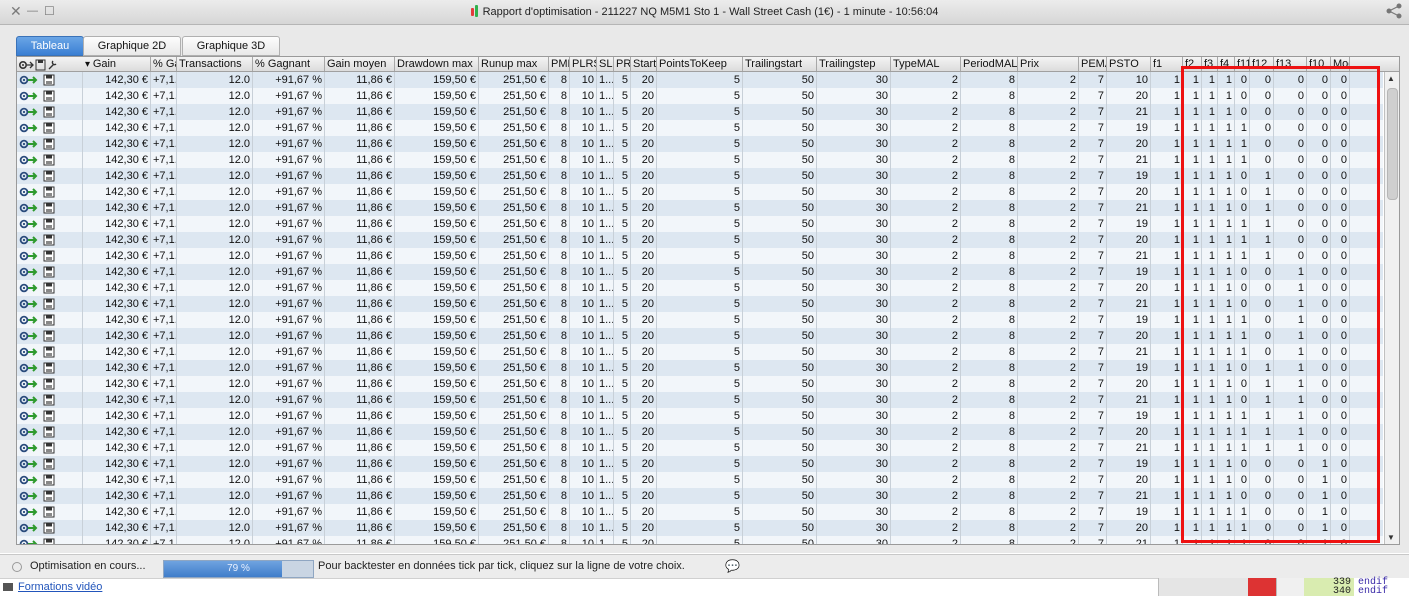 This screenshot has width=1409, height=597. What do you see at coordinates (559, 64) in the screenshot?
I see `column-header: PMFI` at bounding box center [559, 64].